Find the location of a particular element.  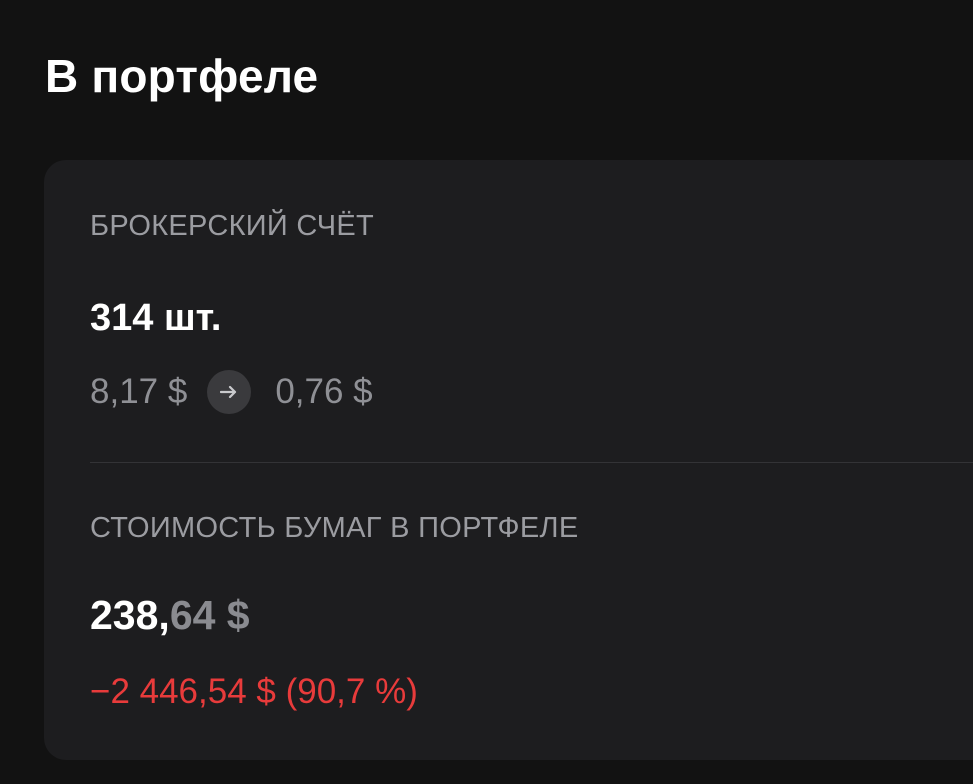

arrow-right-icon is located at coordinates (229, 392).